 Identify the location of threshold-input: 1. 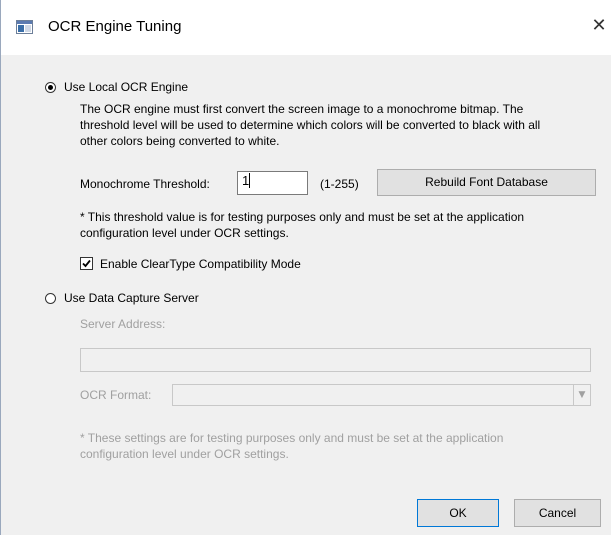
(272, 183).